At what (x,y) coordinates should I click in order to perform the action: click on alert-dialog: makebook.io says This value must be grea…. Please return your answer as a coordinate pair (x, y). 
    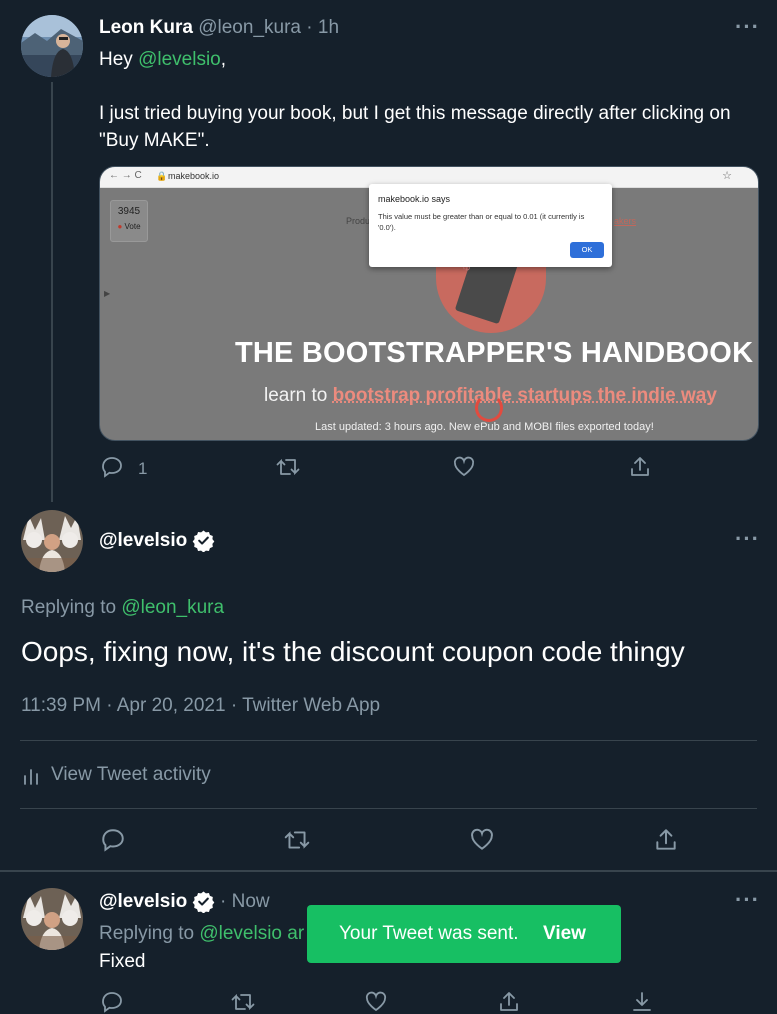
    Looking at the image, I should click on (490, 225).